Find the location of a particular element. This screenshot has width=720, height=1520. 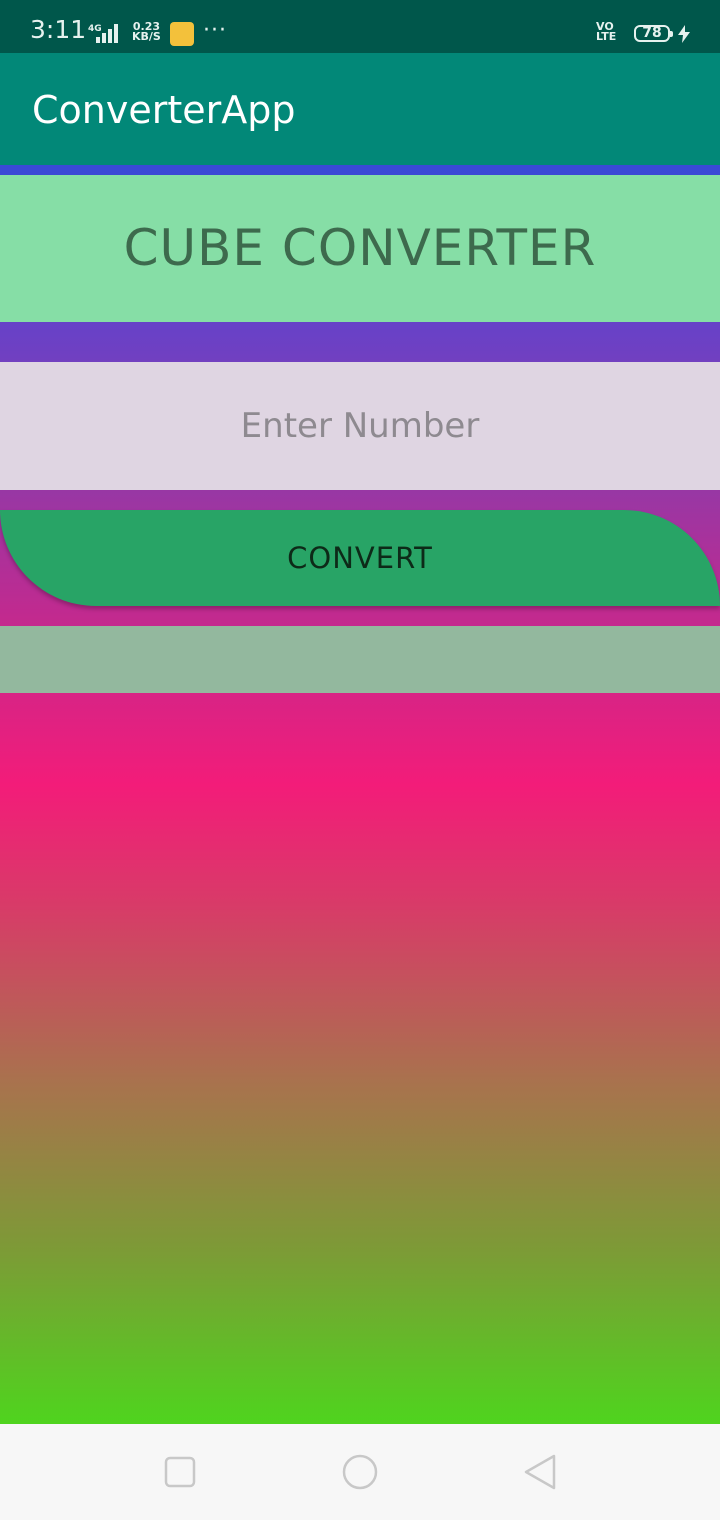

volte-indicator: VO LTE is located at coordinates (606, 32).